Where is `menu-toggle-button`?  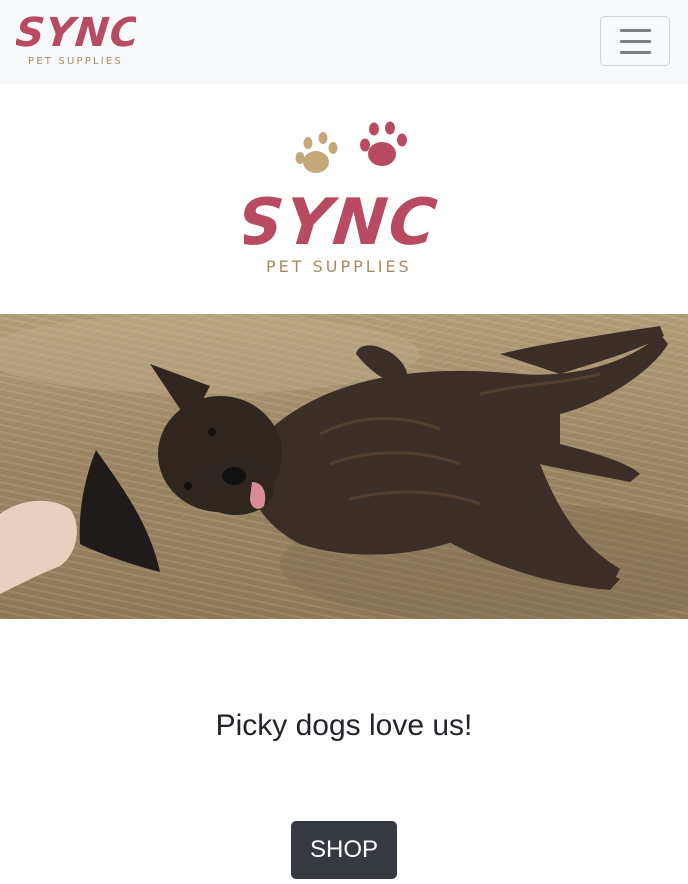
menu-toggle-button is located at coordinates (635, 41).